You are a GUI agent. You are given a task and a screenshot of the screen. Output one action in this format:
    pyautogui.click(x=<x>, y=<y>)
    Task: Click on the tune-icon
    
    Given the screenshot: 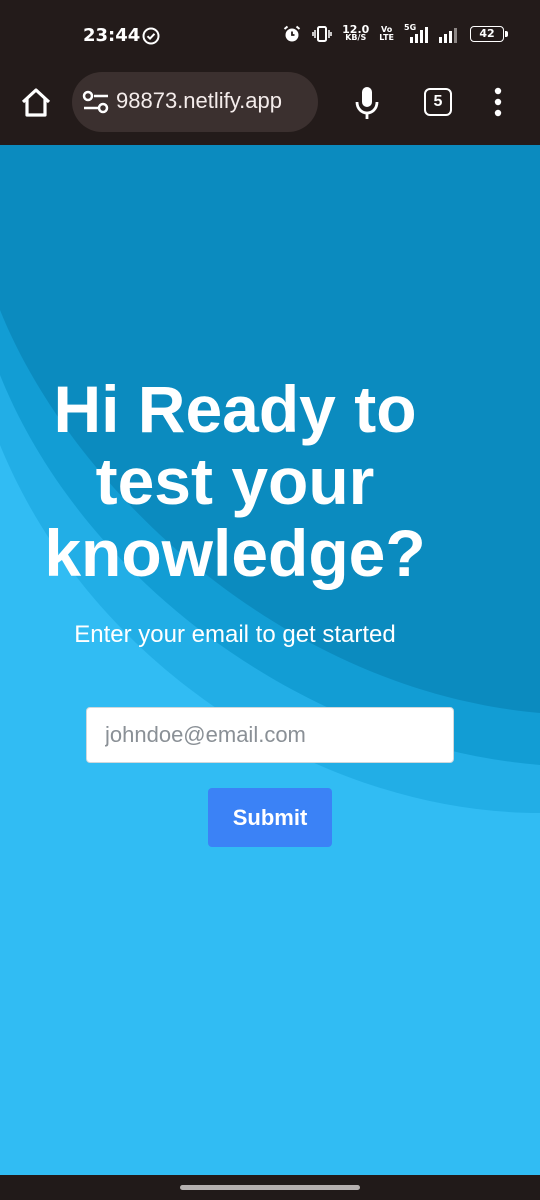 What is the action you would take?
    pyautogui.click(x=96, y=102)
    